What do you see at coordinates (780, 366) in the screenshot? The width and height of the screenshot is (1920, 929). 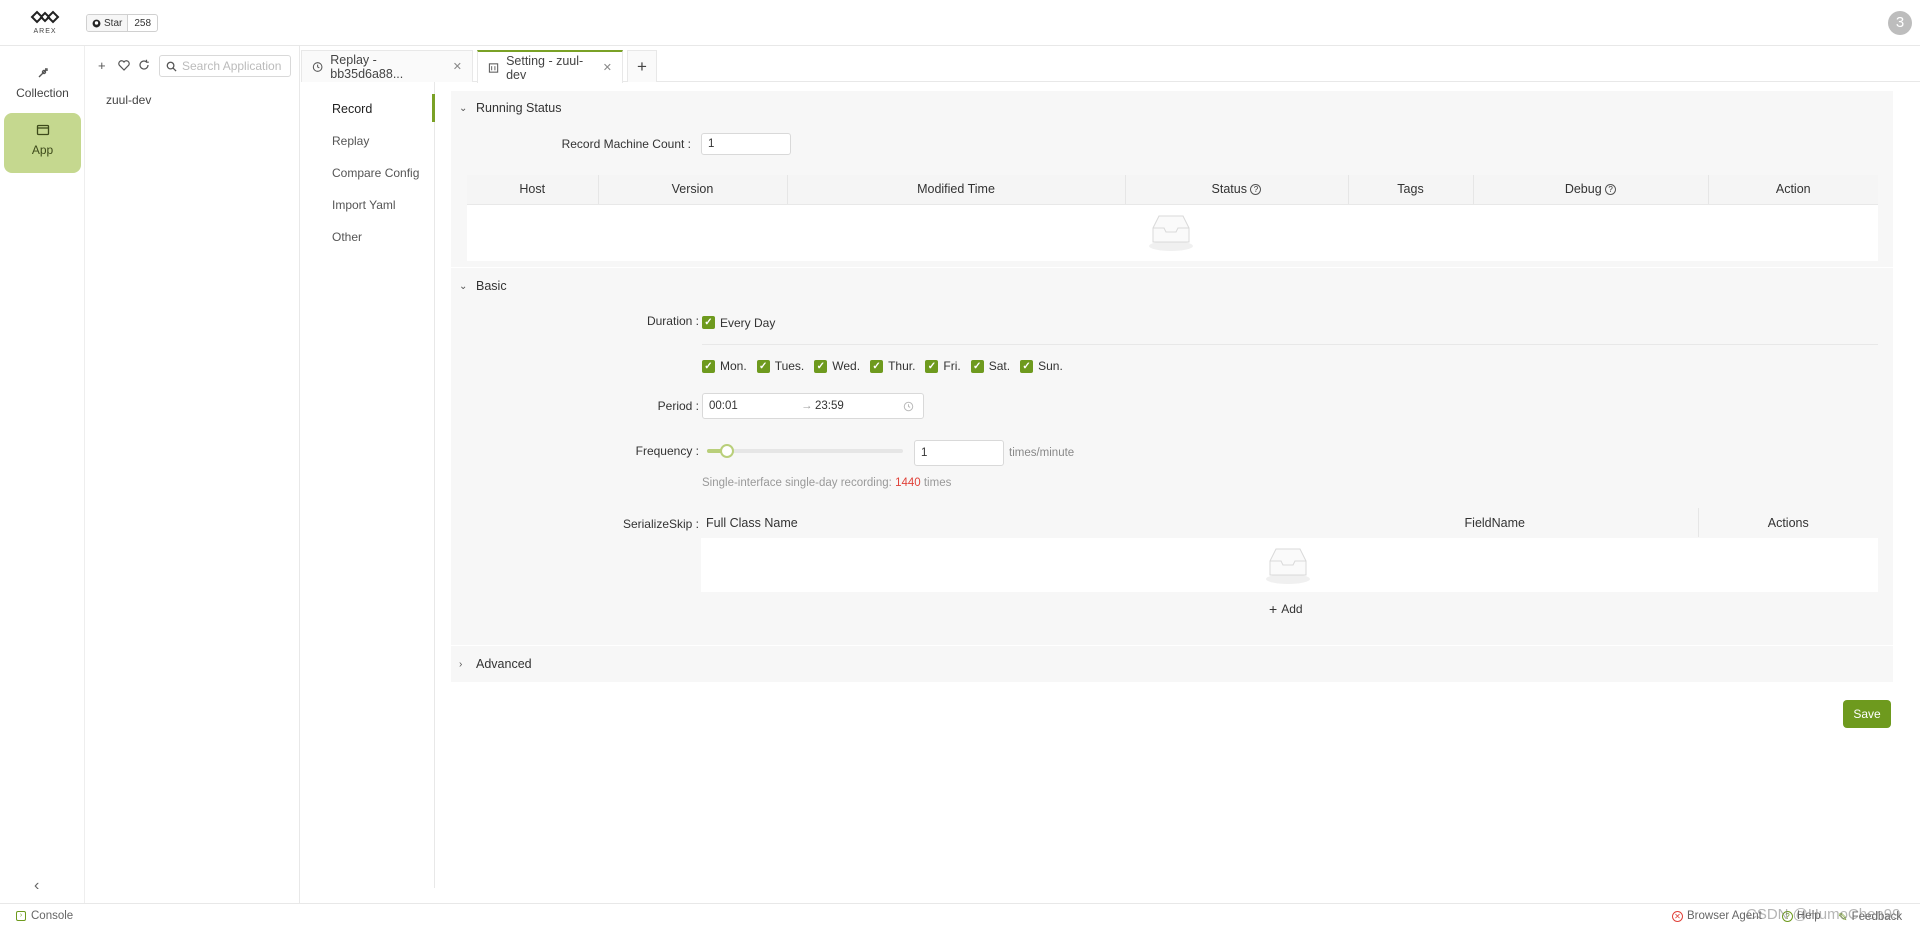 I see `day-checkbox-tues: ✓ Tues.` at bounding box center [780, 366].